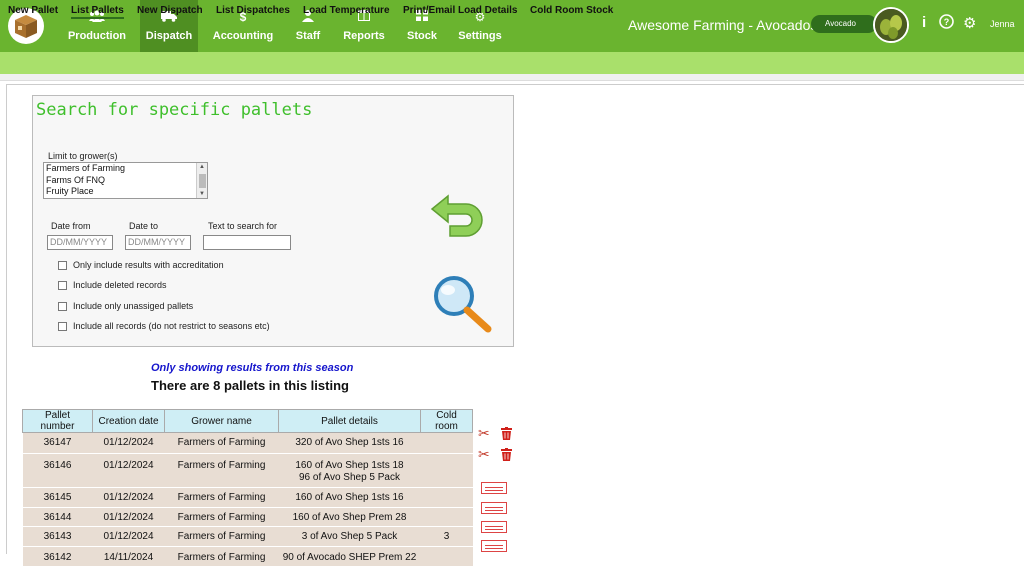 Image resolution: width=1024 pixels, height=567 pixels. Describe the element at coordinates (57, 497) in the screenshot. I see `cell-pallet: 36145` at that location.